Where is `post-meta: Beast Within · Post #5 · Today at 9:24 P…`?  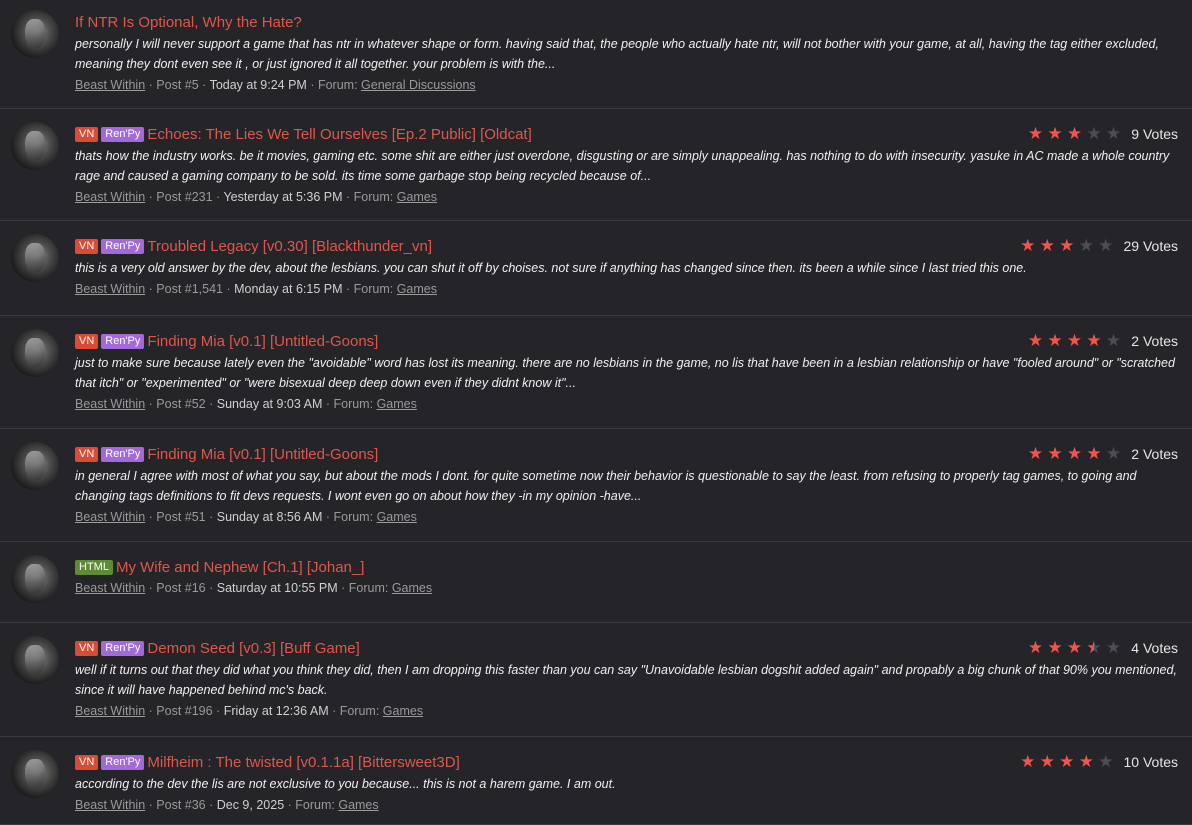
post-meta: Beast Within · Post #5 · Today at 9:24 P… is located at coordinates (275, 85).